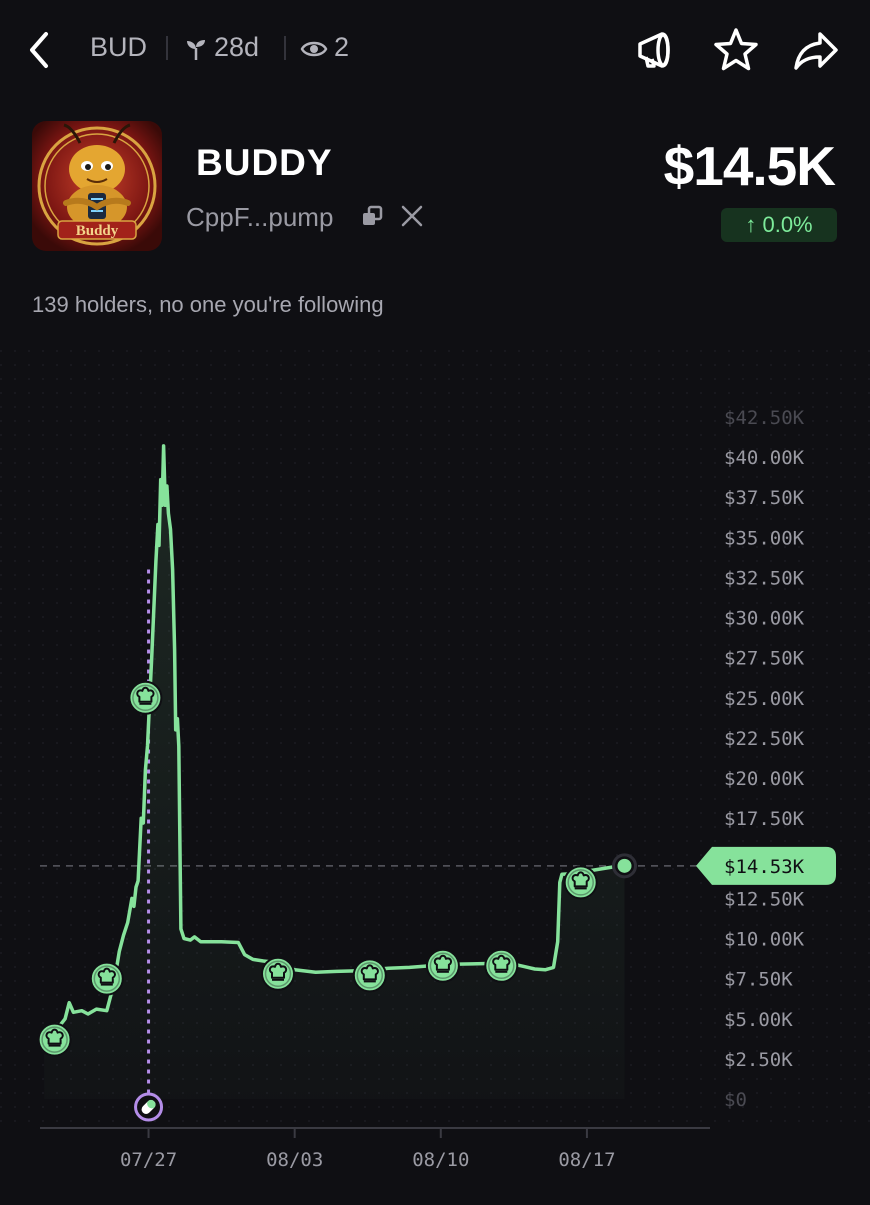 The width and height of the screenshot is (870, 1205). I want to click on y-tick-label: $27.50K, so click(764, 659).